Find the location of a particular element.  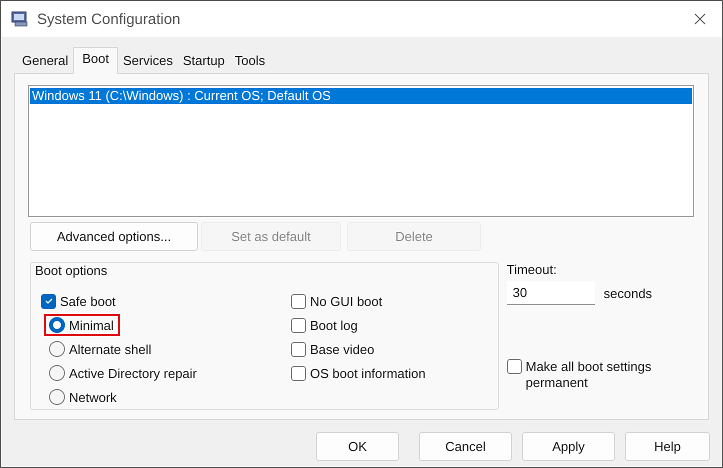

dialog-button: Cancel is located at coordinates (465, 446).